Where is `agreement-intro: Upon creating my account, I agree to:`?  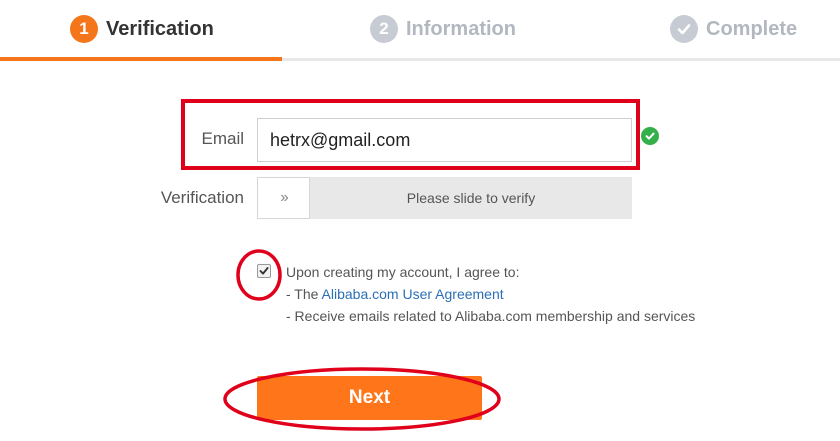 agreement-intro: Upon creating my account, I agree to: is located at coordinates (403, 272).